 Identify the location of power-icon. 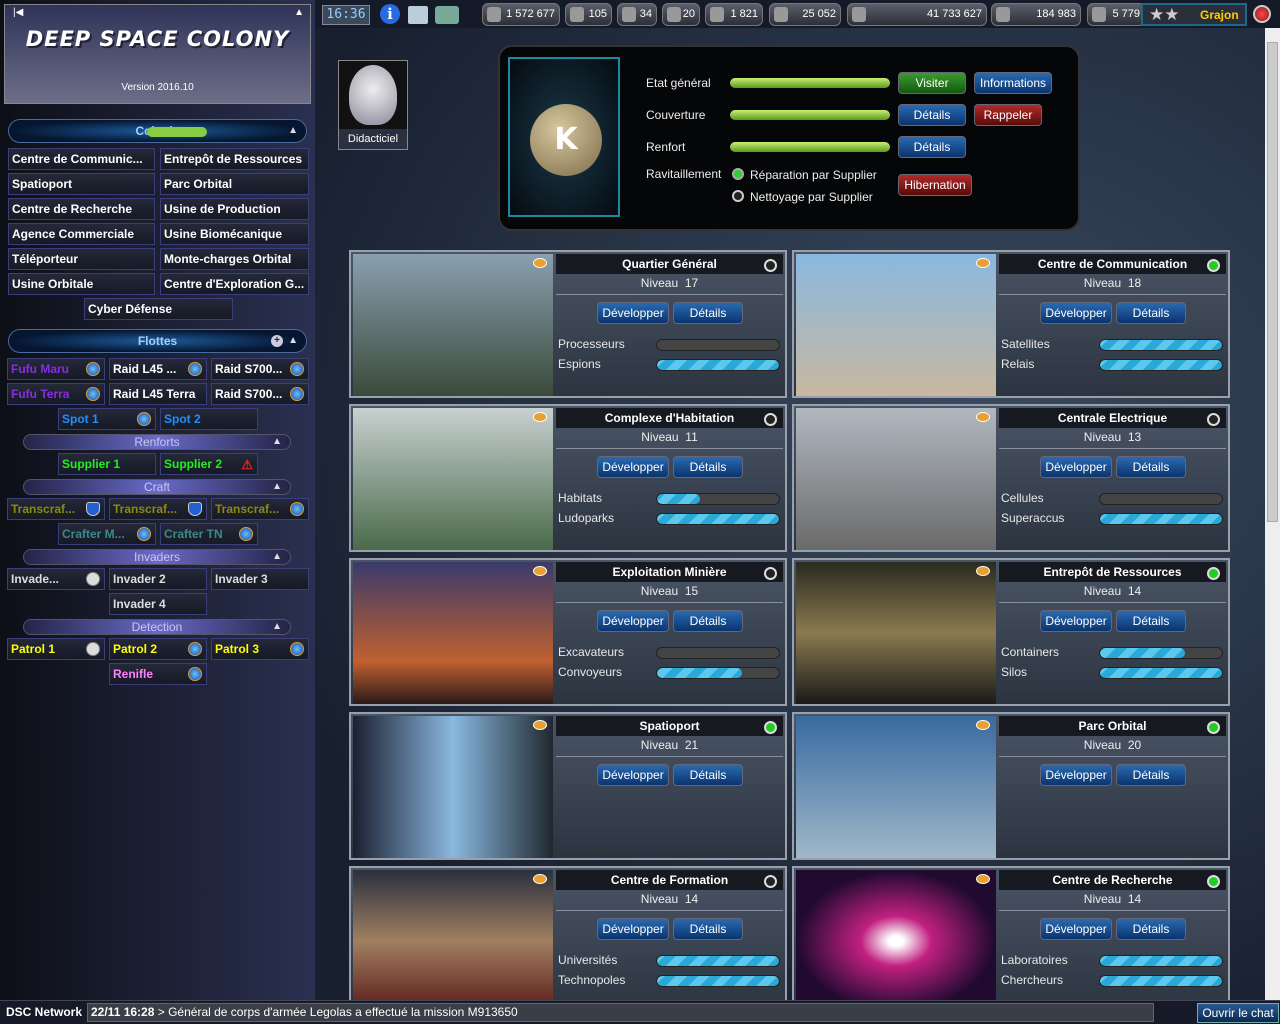
(1262, 14).